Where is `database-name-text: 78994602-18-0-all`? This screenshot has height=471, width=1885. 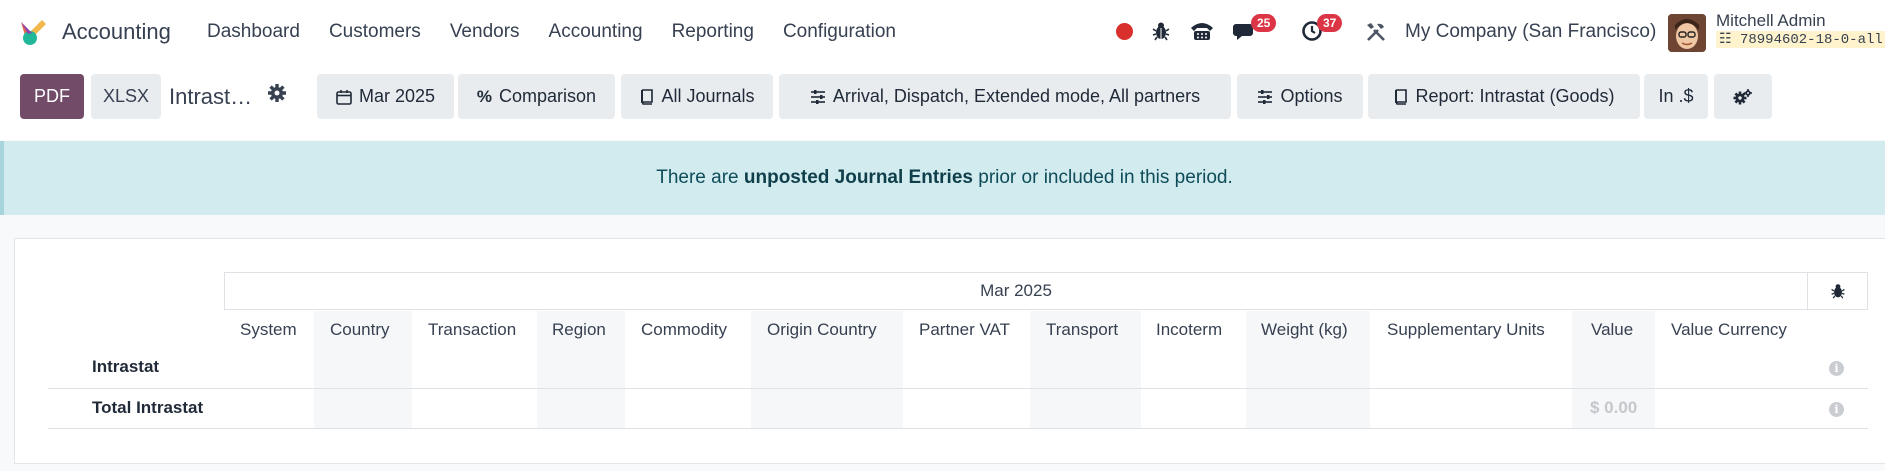 database-name-text: 78994602-18-0-all is located at coordinates (1811, 40).